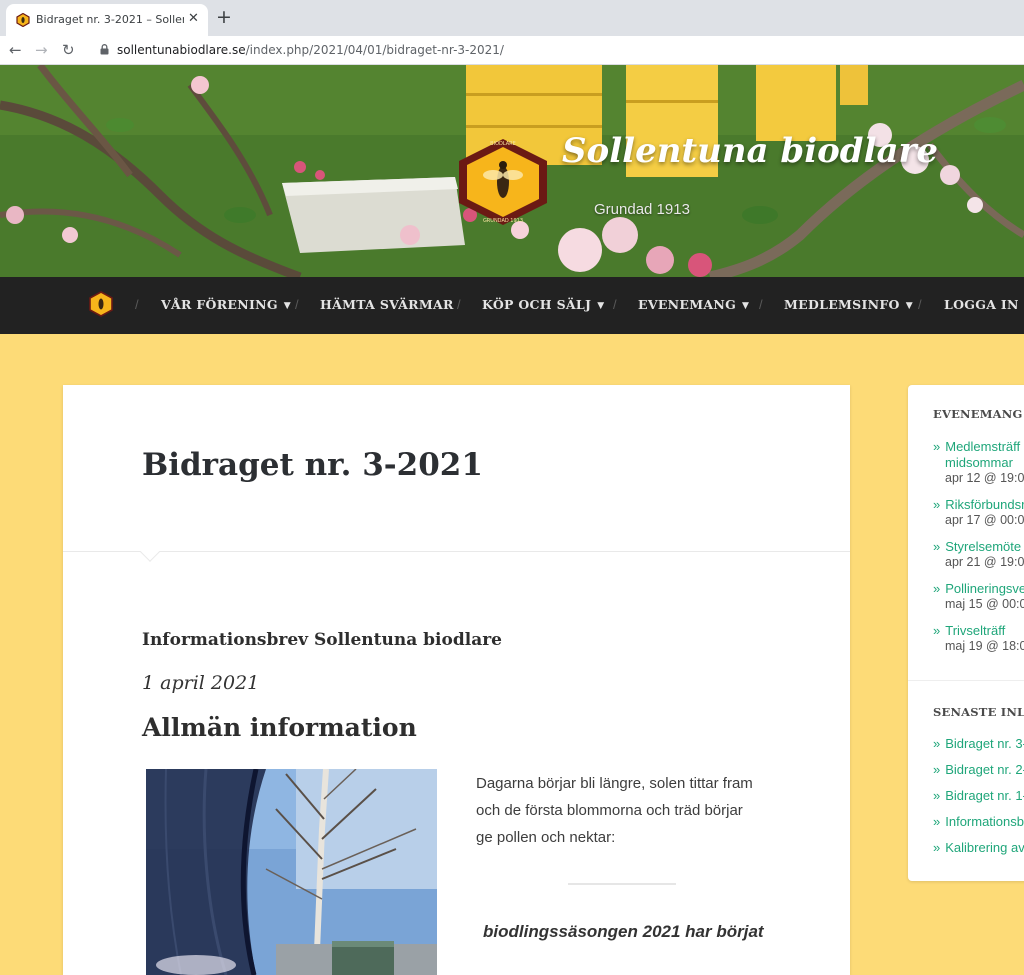 This screenshot has height=975, width=1024. Describe the element at coordinates (984, 588) in the screenshot. I see `event-title: Pollineringsve` at that location.